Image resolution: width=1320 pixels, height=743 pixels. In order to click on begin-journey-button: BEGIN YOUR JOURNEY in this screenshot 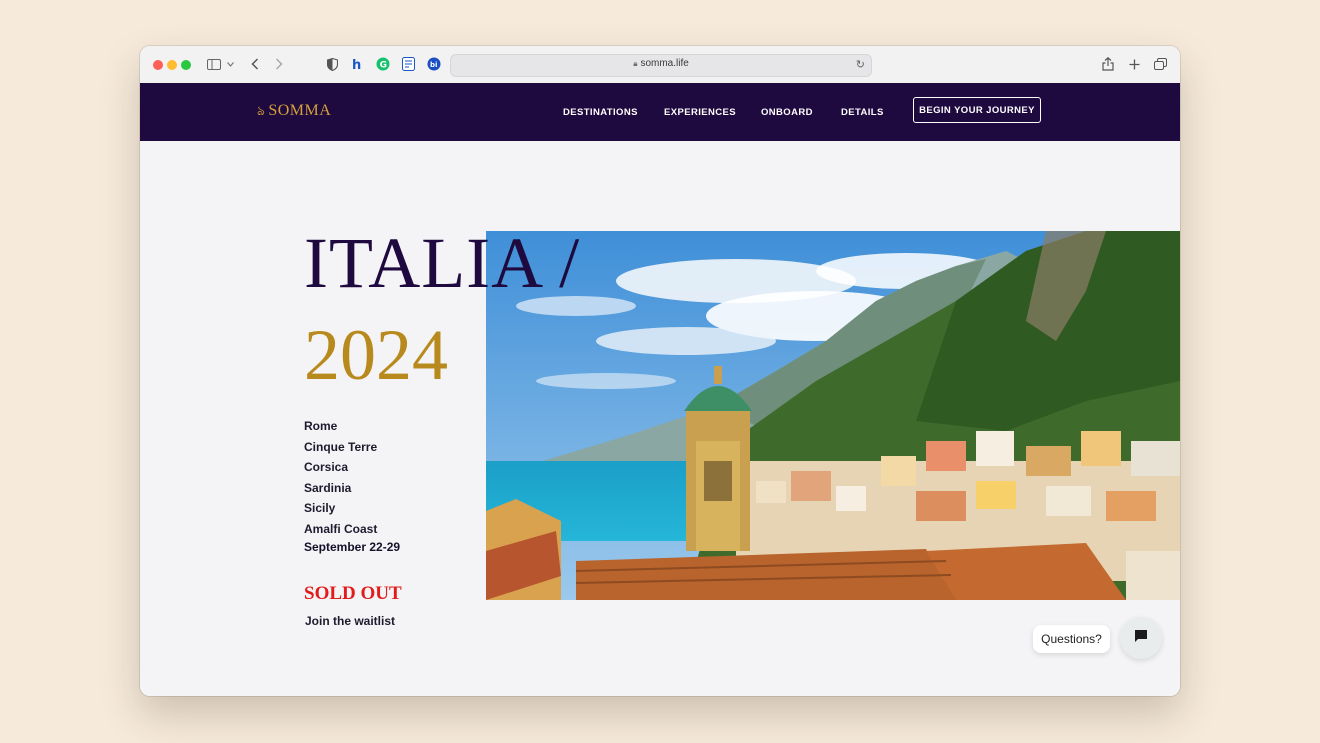, I will do `click(977, 110)`.